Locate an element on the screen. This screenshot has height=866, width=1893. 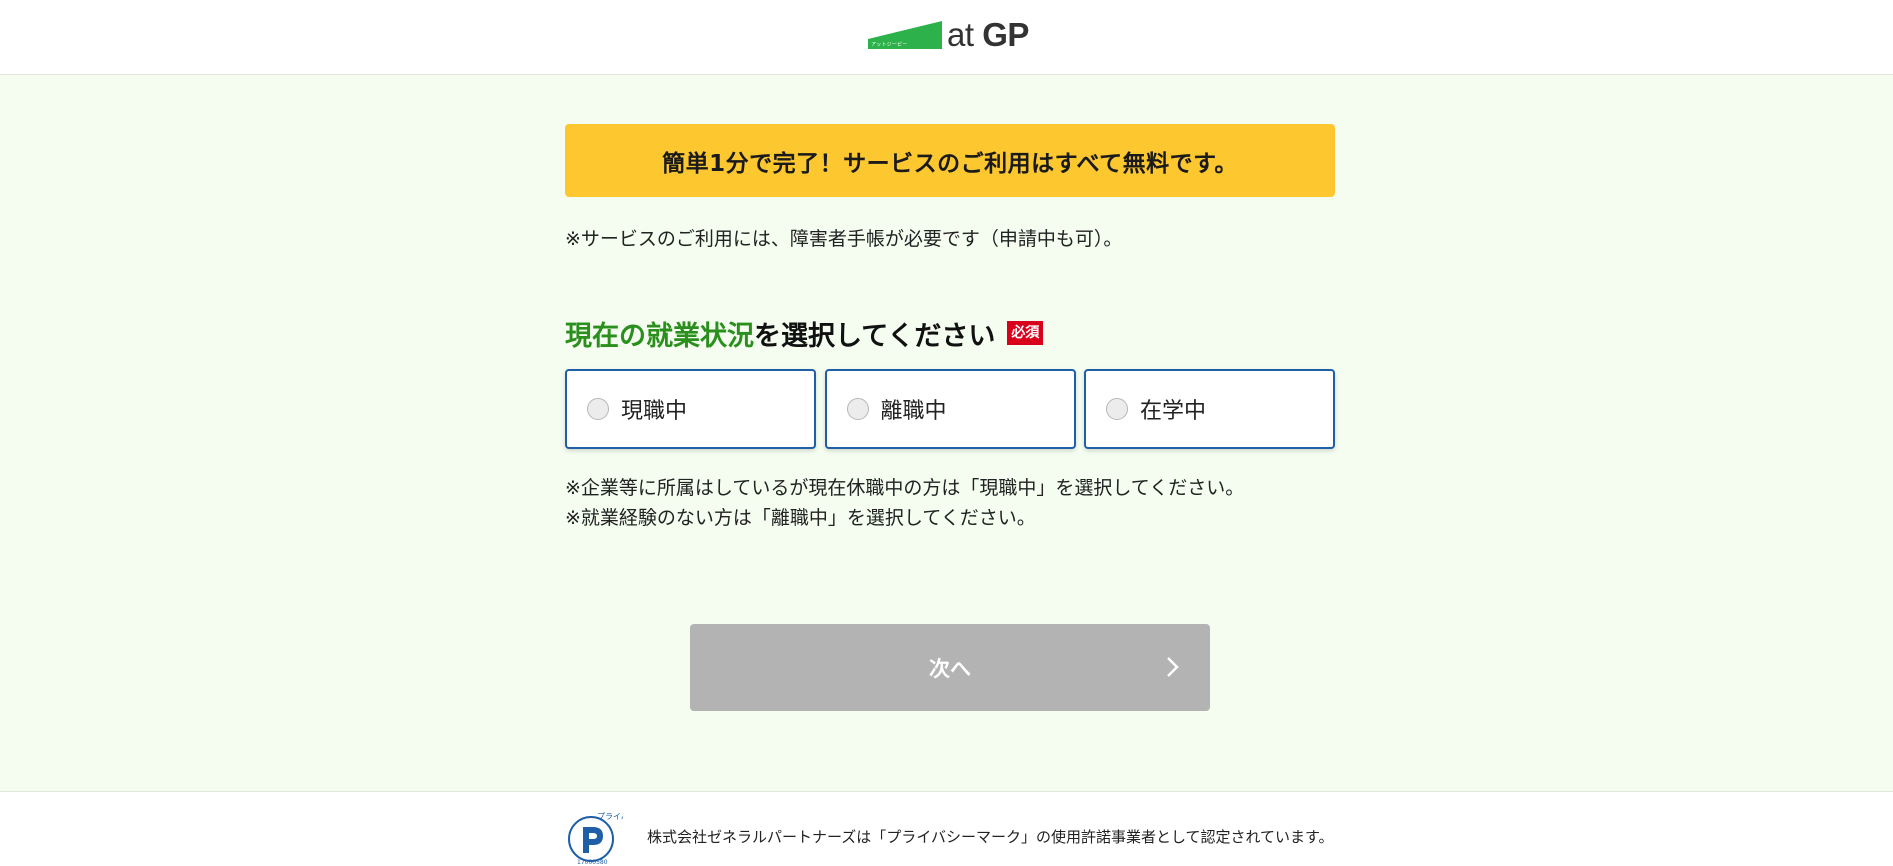
option-employed: 現職中 is located at coordinates (690, 409).